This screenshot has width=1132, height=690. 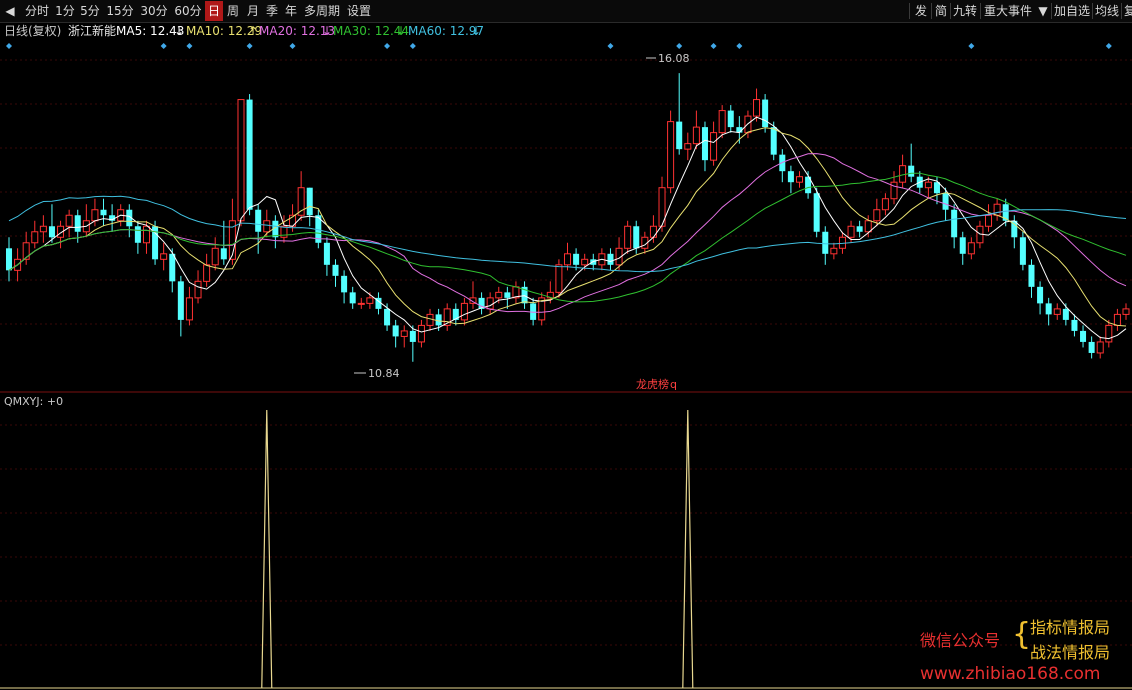 What do you see at coordinates (401, 31) in the screenshot?
I see `ma30-arrow: ↓` at bounding box center [401, 31].